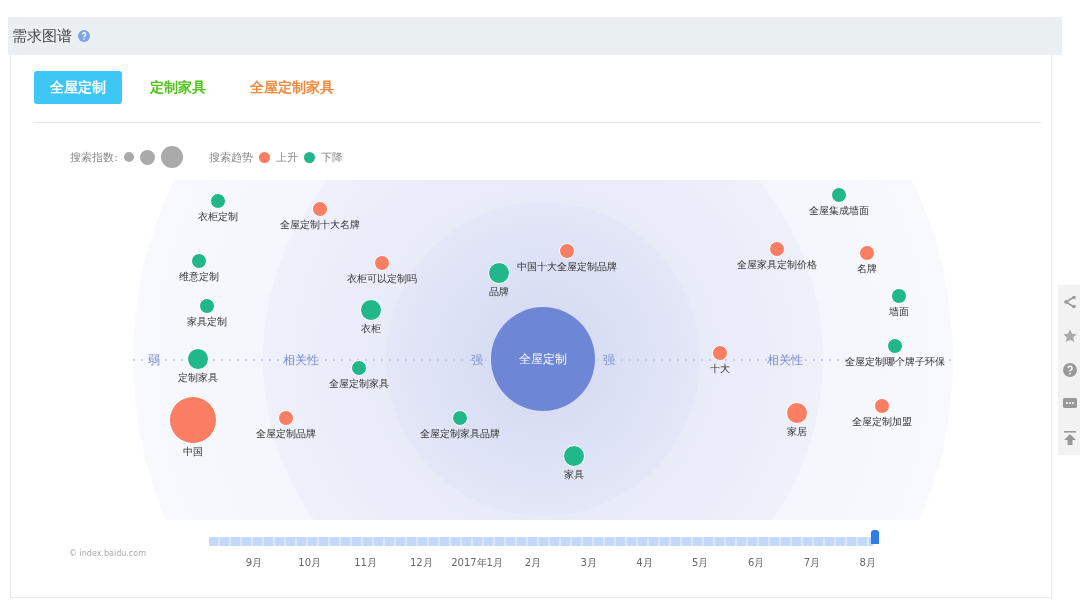 The width and height of the screenshot is (1080, 604). What do you see at coordinates (359, 384) in the screenshot?
I see `keyword-label: 全屋定制家具` at bounding box center [359, 384].